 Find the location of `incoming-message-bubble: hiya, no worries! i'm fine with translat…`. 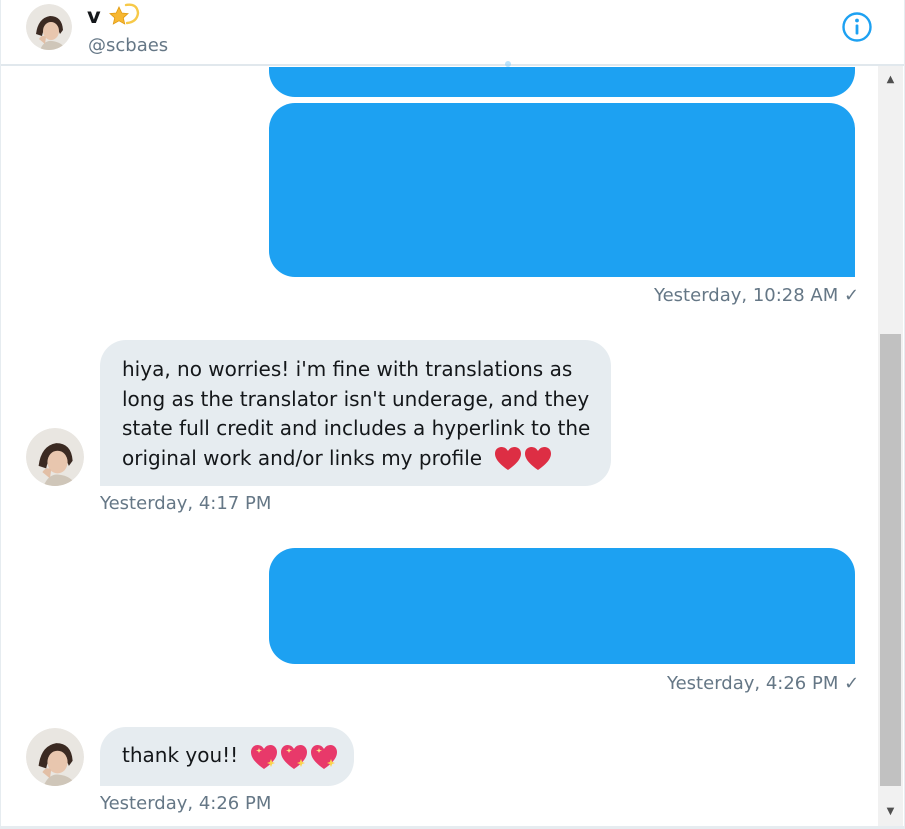

incoming-message-bubble: hiya, no worries! i'm fine with translat… is located at coordinates (355, 413).